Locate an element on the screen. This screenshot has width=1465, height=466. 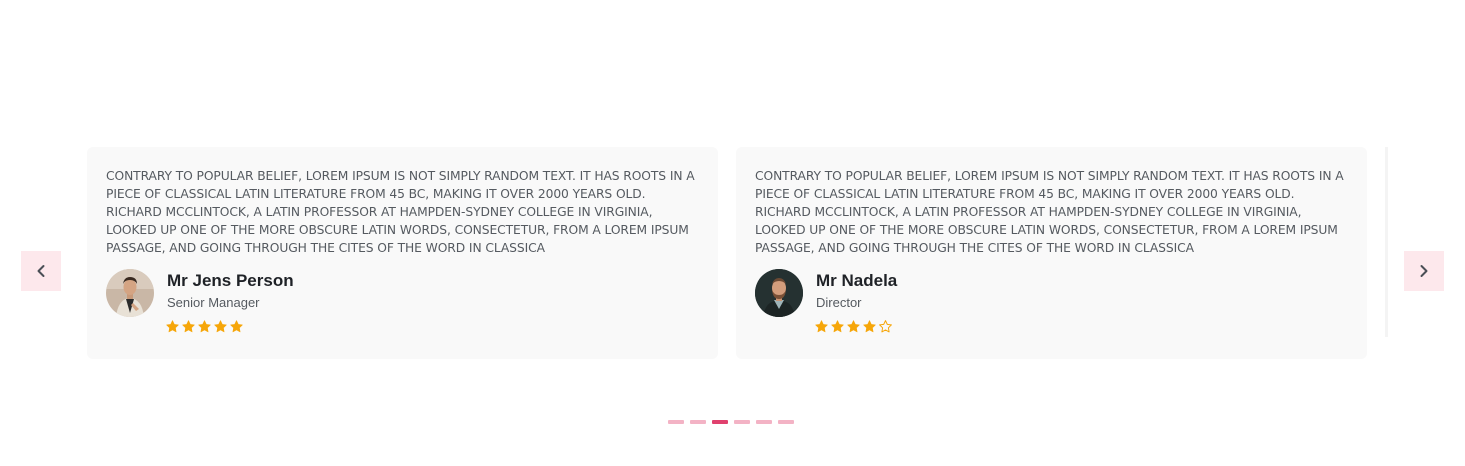
testimonial-author: Mr Jens Person Senior Manager is located at coordinates (402, 309).